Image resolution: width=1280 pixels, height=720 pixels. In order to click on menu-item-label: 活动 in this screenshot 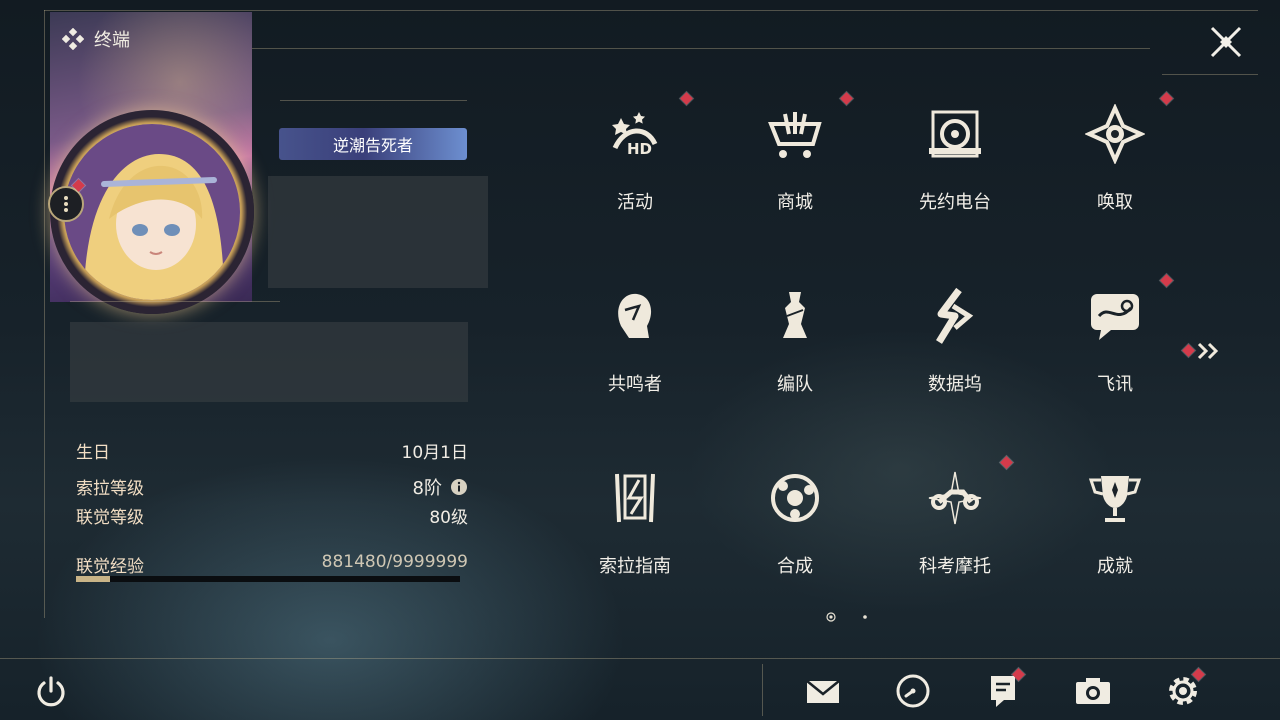, I will do `click(635, 202)`.